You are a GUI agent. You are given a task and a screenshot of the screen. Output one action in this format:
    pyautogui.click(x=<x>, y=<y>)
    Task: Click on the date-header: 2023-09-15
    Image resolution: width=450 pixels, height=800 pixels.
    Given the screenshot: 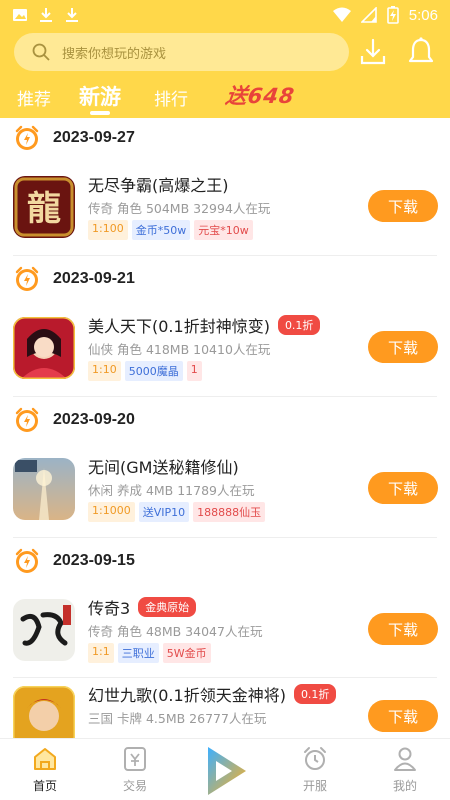 What is the action you would take?
    pyautogui.click(x=225, y=561)
    